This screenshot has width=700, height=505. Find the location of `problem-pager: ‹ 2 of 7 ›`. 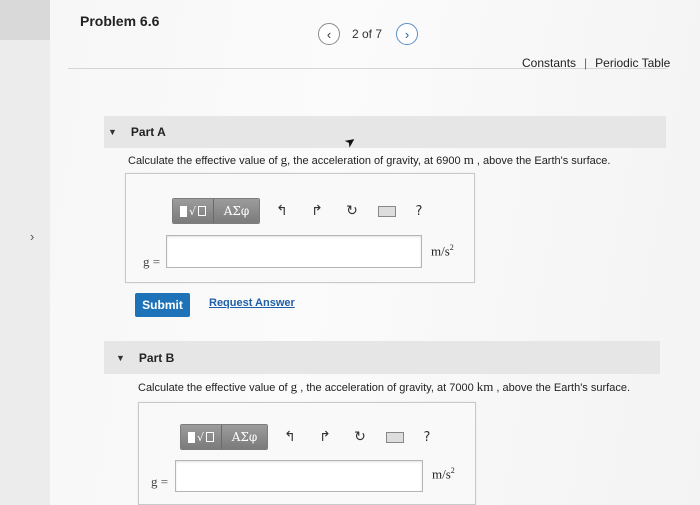

problem-pager: ‹ 2 of 7 › is located at coordinates (368, 34).